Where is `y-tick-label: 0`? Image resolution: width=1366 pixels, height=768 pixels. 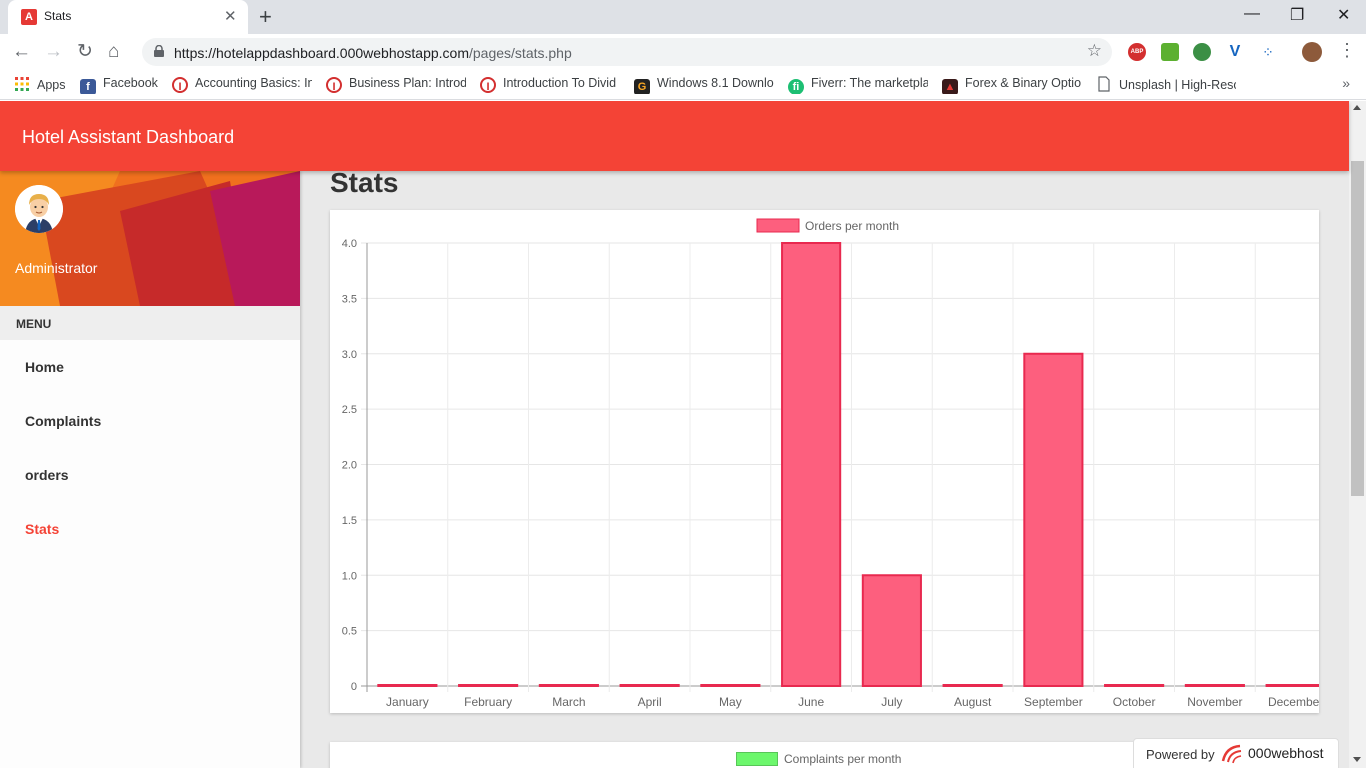
y-tick-label: 0 is located at coordinates (354, 687).